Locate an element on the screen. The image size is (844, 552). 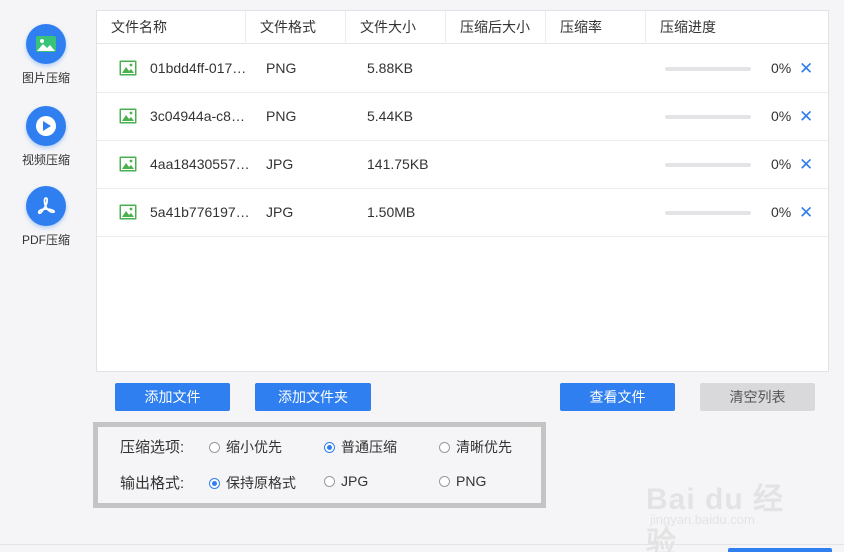
compression-options-panel: 压缩选项: 缩小优先 普通压缩 清晰优先 输出格式: 保持原格式 JPG PNG is located at coordinates (319, 465).